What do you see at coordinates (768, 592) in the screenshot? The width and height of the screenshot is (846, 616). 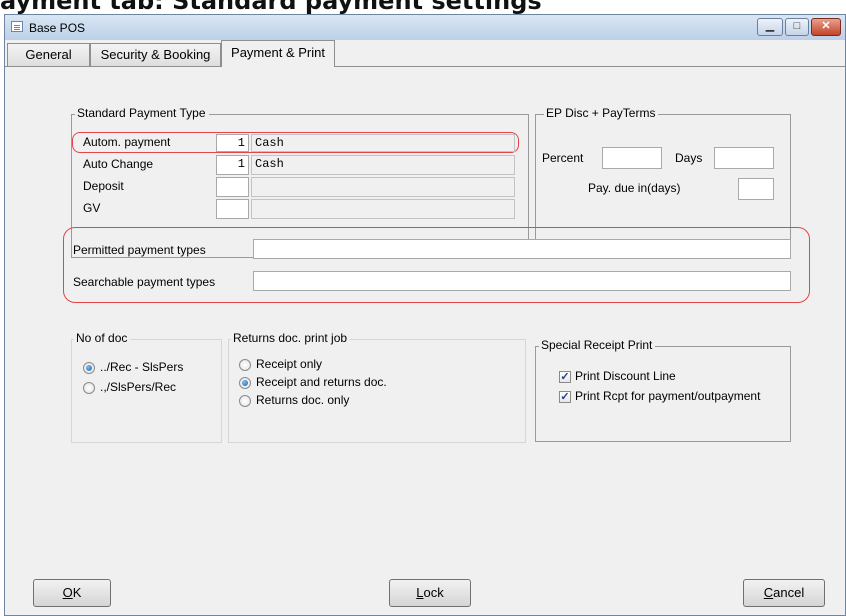 I see `cancel-mnemonic: C` at bounding box center [768, 592].